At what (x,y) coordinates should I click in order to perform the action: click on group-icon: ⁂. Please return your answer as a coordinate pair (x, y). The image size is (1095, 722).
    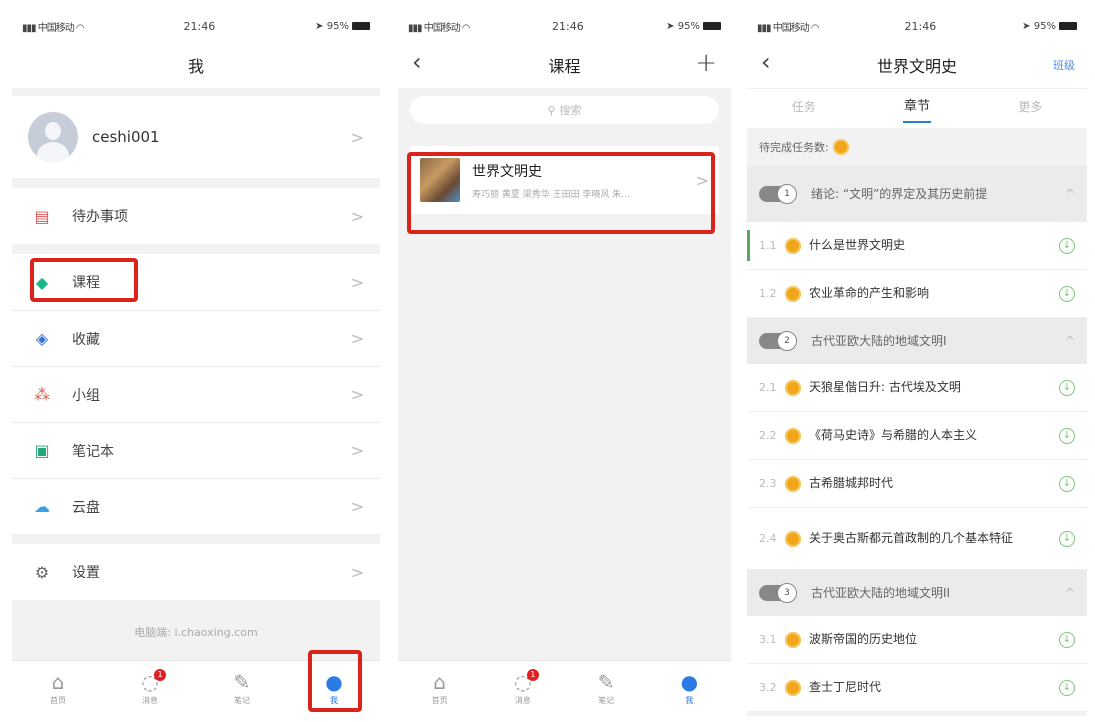
    Looking at the image, I should click on (42, 394).